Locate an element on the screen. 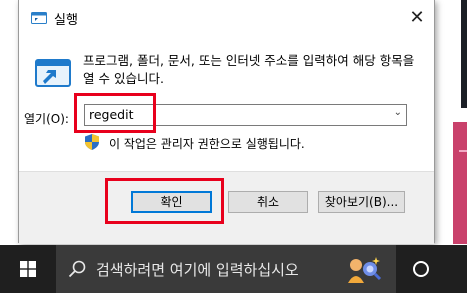 This screenshot has height=293, width=467. cancel-button: 취소 is located at coordinates (268, 202).